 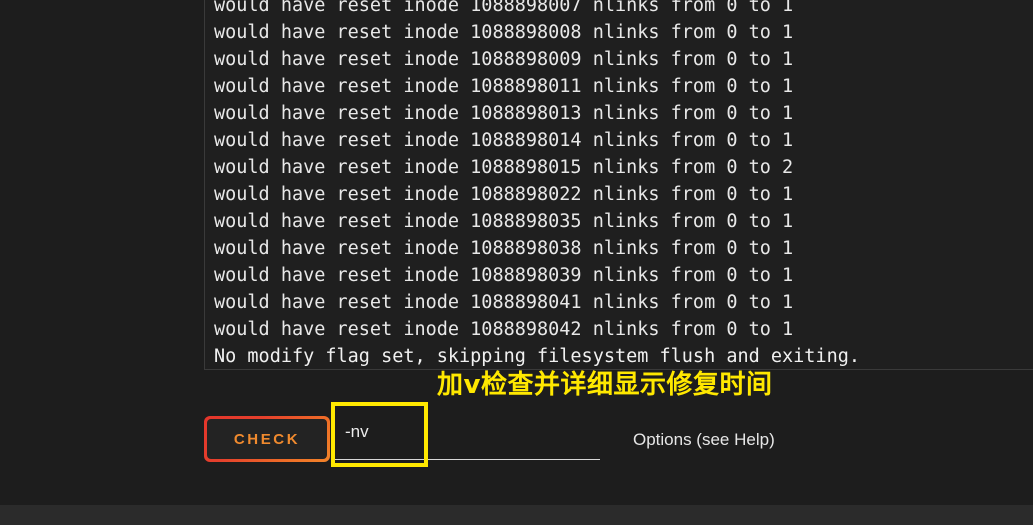 What do you see at coordinates (704, 439) in the screenshot?
I see `options-help-label: Options (see Help)` at bounding box center [704, 439].